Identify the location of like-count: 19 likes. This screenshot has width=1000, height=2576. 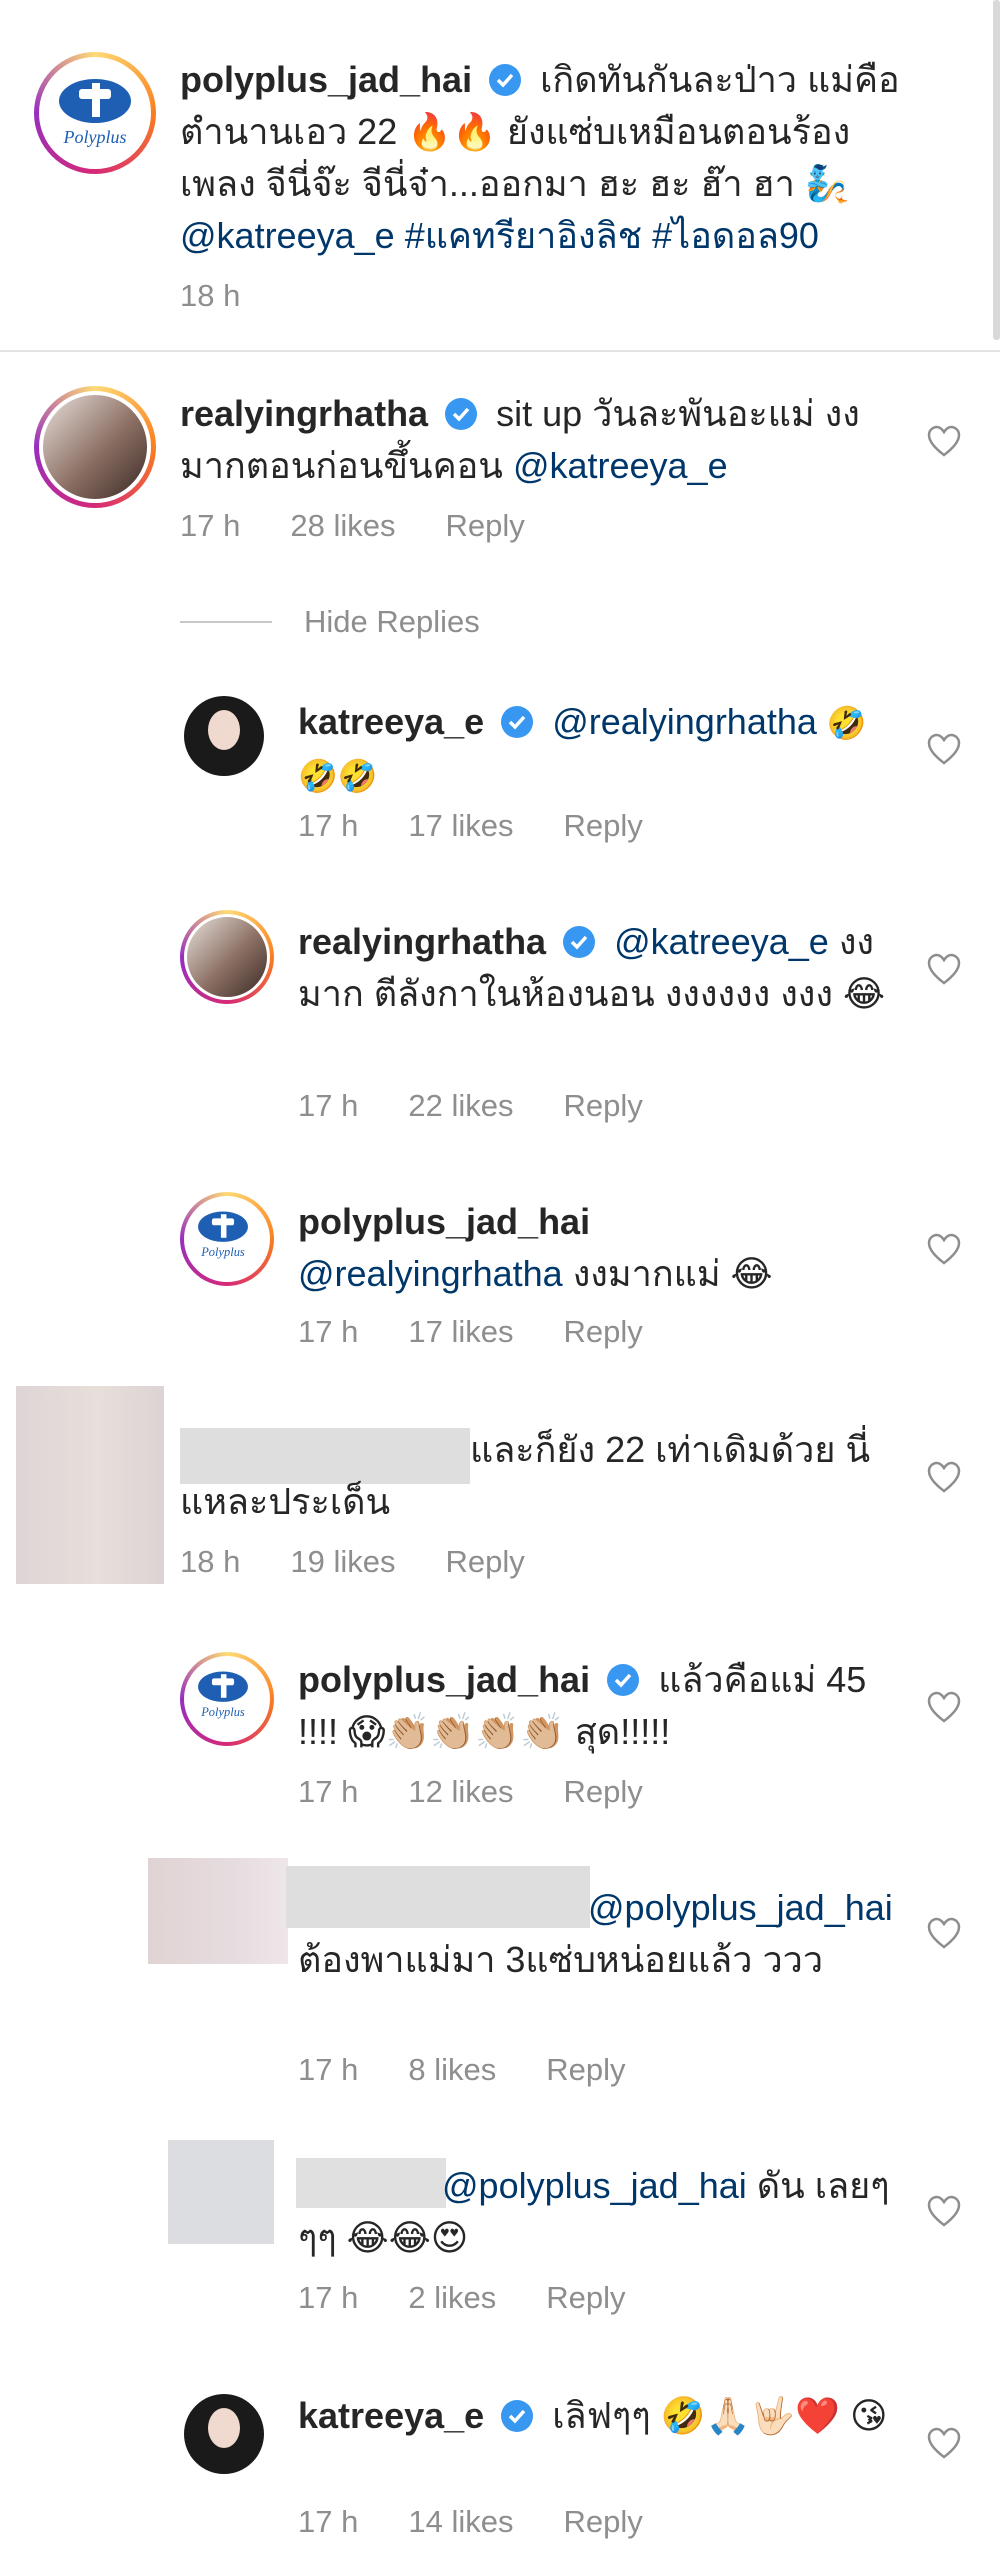
(342, 1562).